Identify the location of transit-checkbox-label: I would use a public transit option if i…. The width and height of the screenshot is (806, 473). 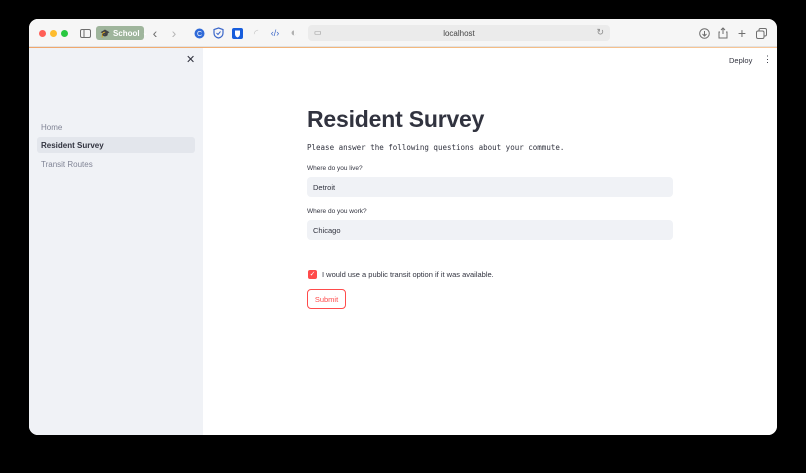
(408, 274).